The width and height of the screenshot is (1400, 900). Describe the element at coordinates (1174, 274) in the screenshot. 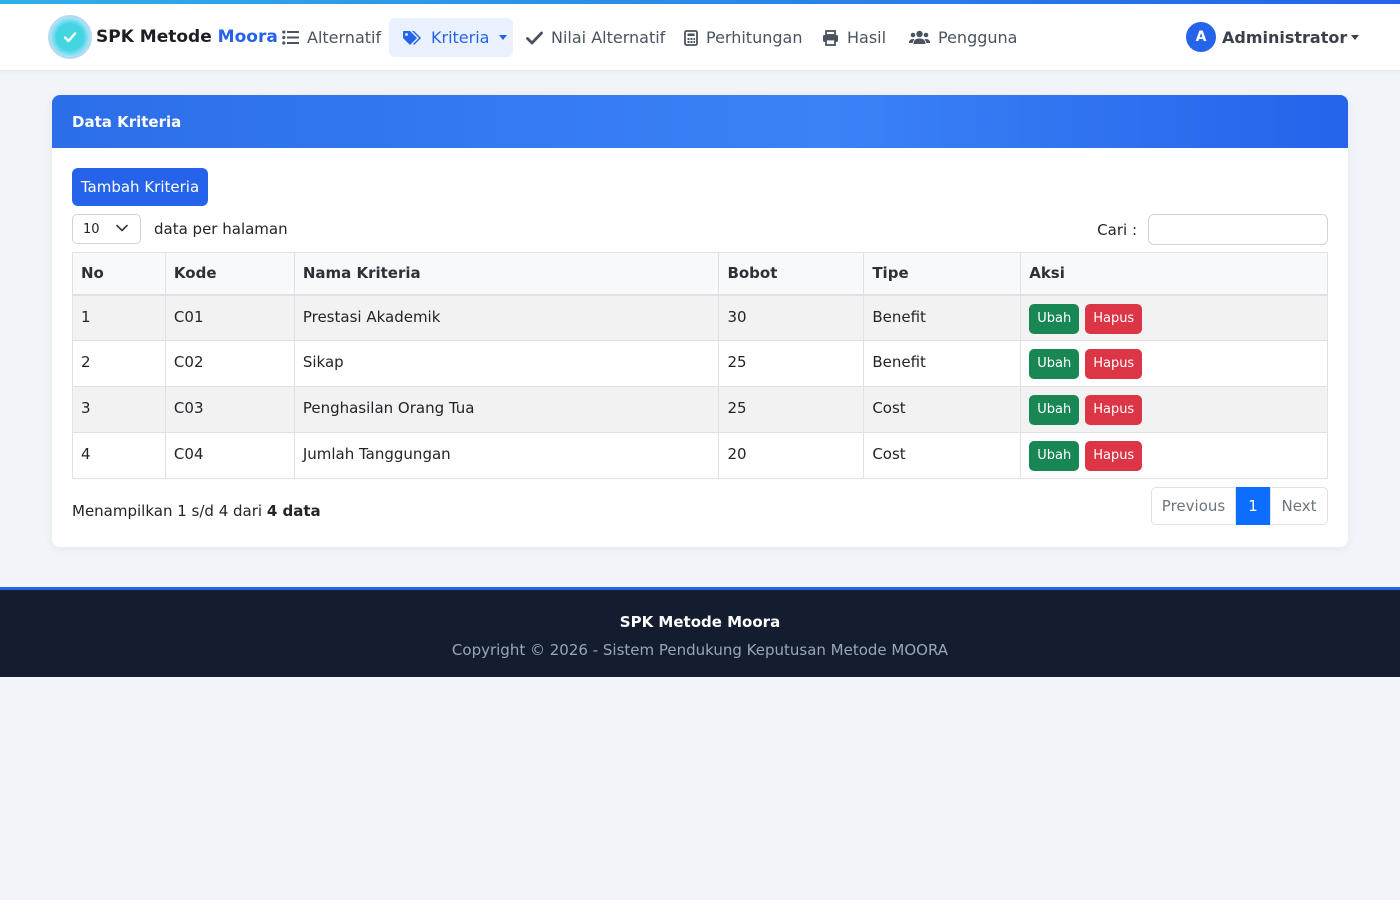

I see `column-header-aksi: Aksi` at that location.